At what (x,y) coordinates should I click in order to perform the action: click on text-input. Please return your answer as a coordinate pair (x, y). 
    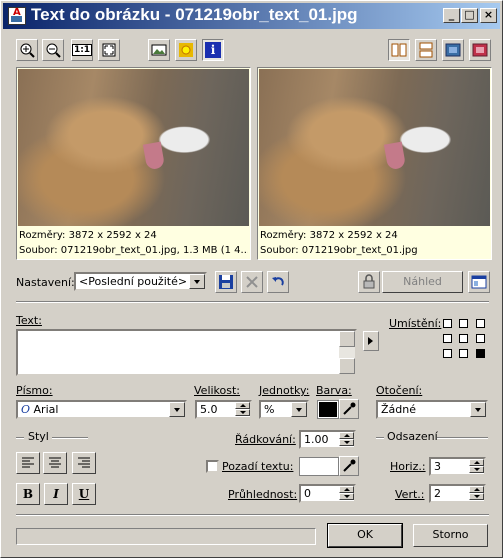
    Looking at the image, I should click on (186, 352).